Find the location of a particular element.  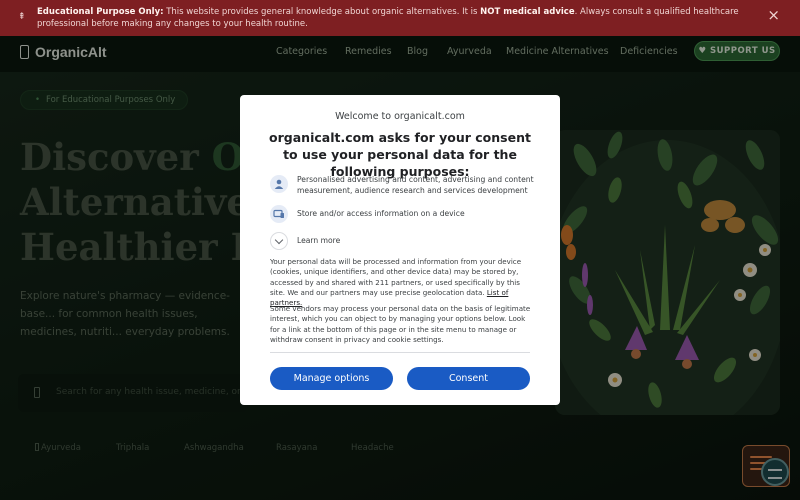

info-icon: ⇞ is located at coordinates (22, 17).